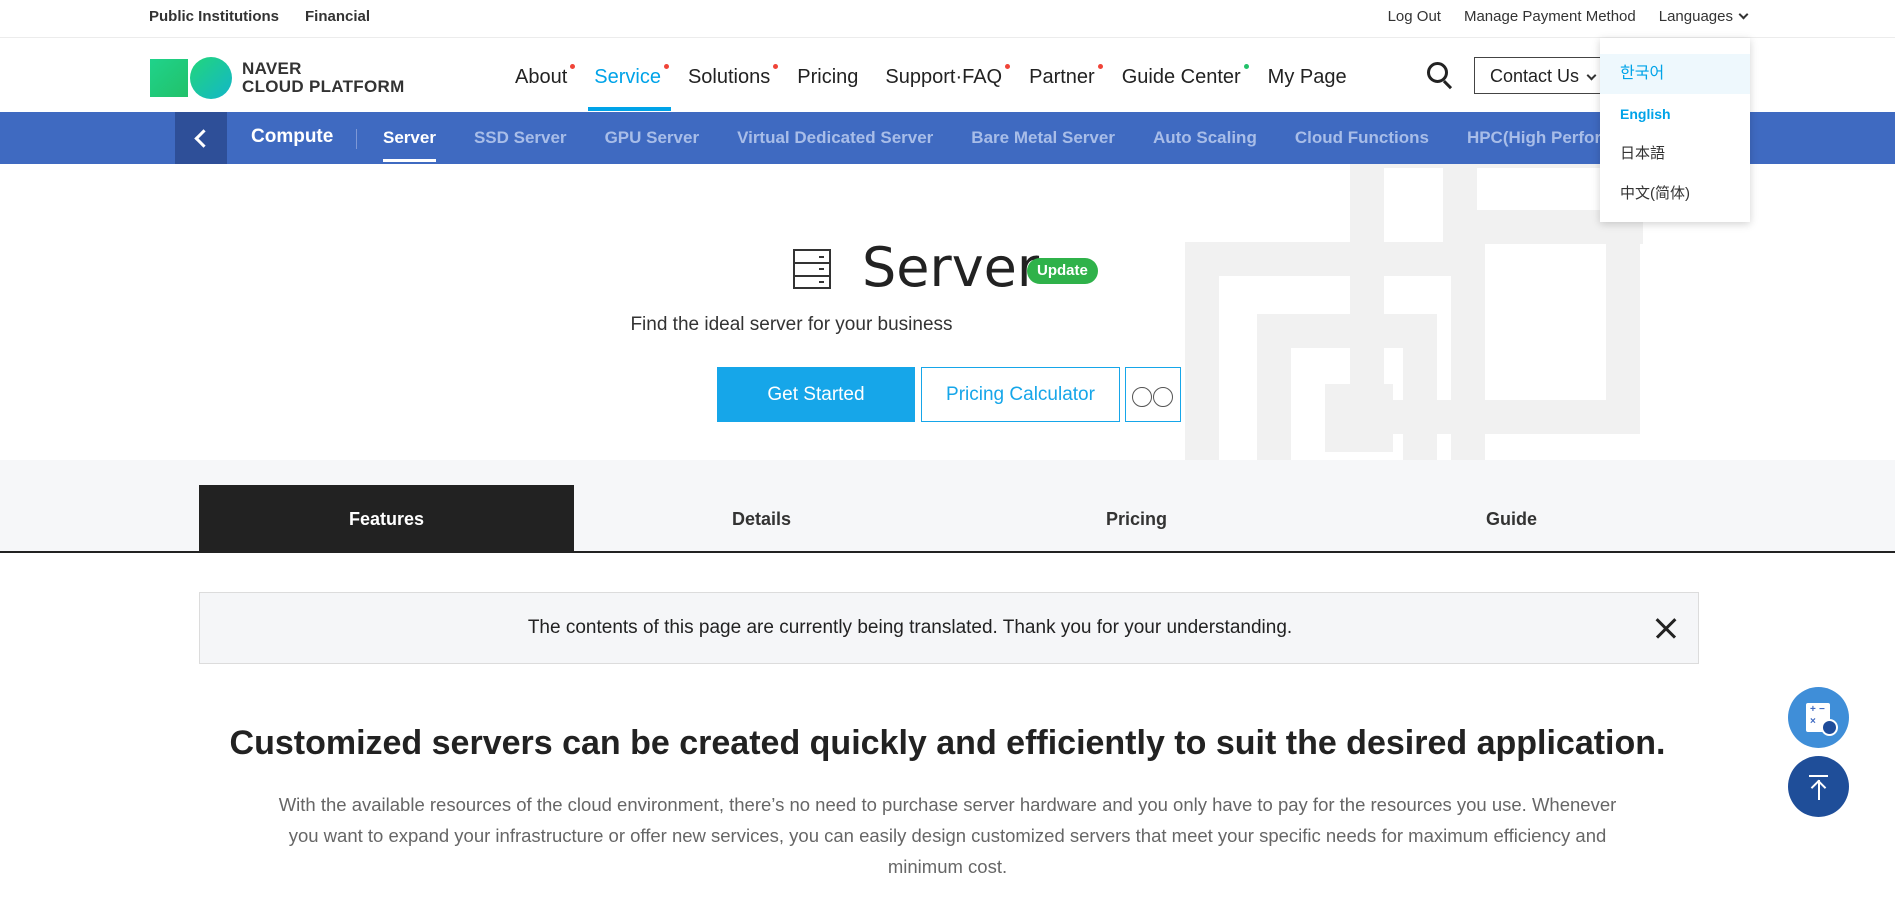  What do you see at coordinates (1818, 776) in the screenshot?
I see `arrow-up-icon` at bounding box center [1818, 776].